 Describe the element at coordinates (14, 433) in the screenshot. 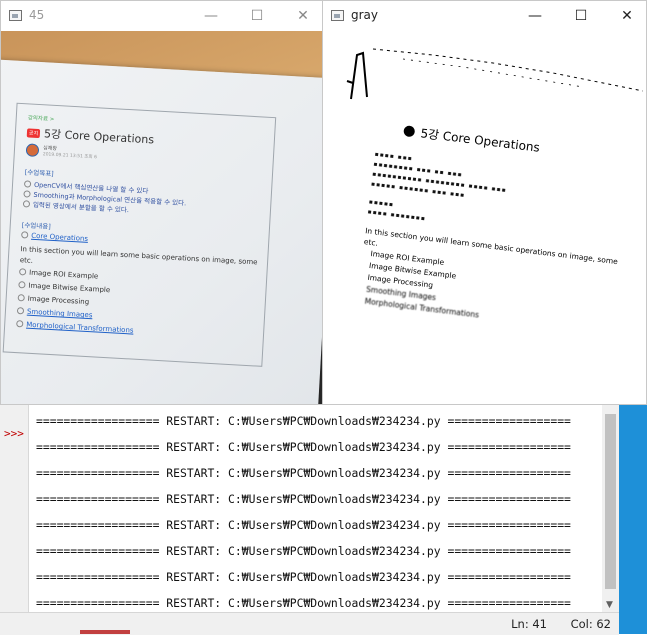

I see `shell-prompt: >>>` at that location.